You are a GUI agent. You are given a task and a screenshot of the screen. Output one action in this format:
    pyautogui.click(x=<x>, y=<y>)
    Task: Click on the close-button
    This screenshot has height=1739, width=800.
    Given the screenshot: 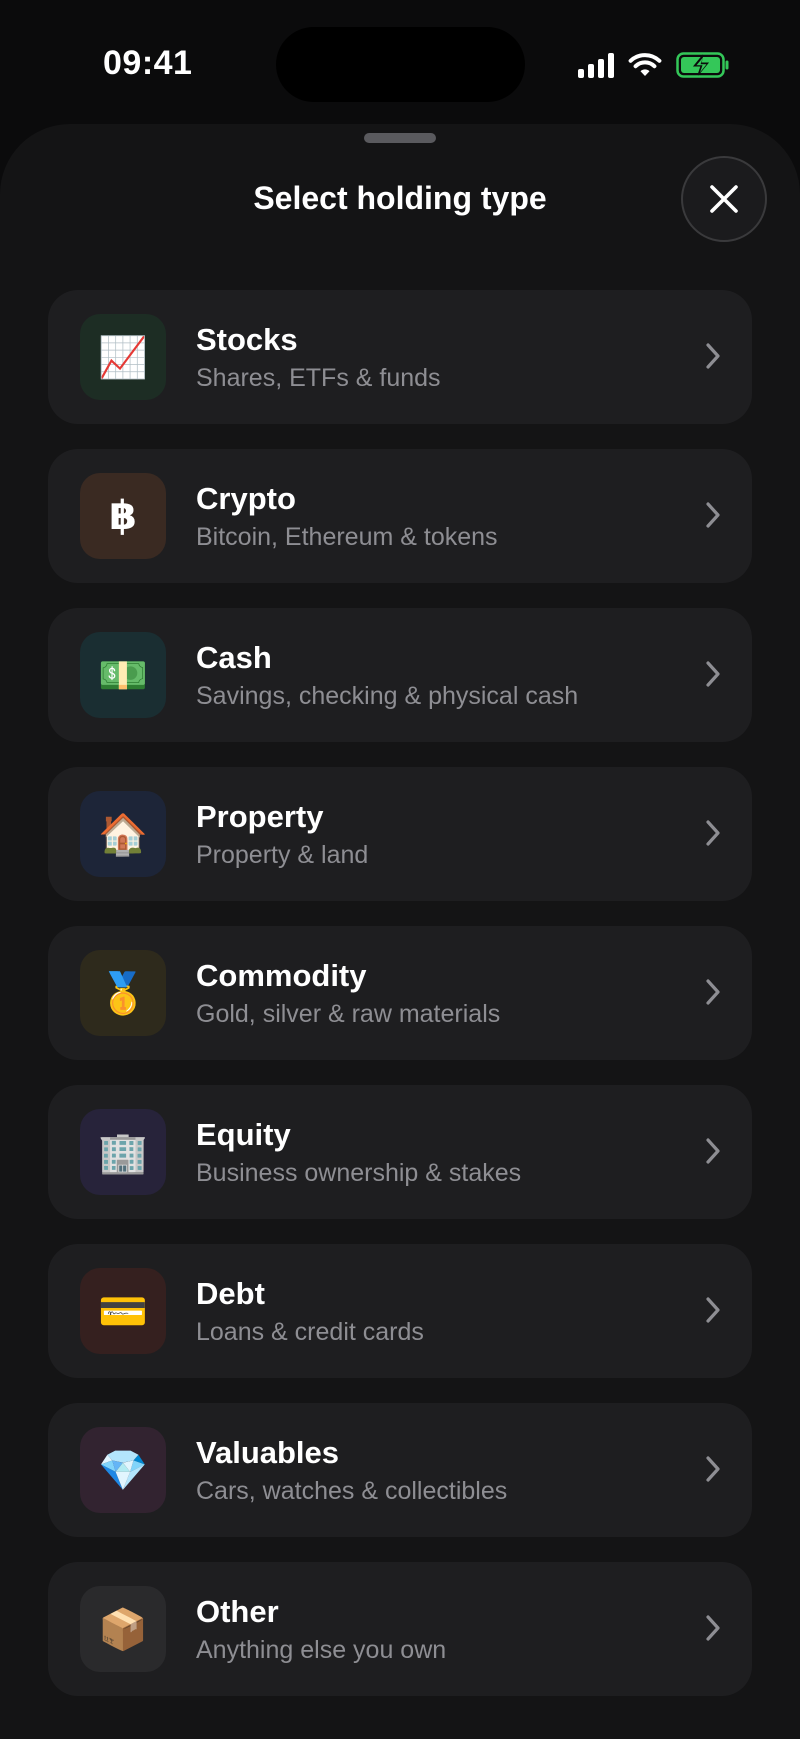 What is the action you would take?
    pyautogui.click(x=724, y=199)
    